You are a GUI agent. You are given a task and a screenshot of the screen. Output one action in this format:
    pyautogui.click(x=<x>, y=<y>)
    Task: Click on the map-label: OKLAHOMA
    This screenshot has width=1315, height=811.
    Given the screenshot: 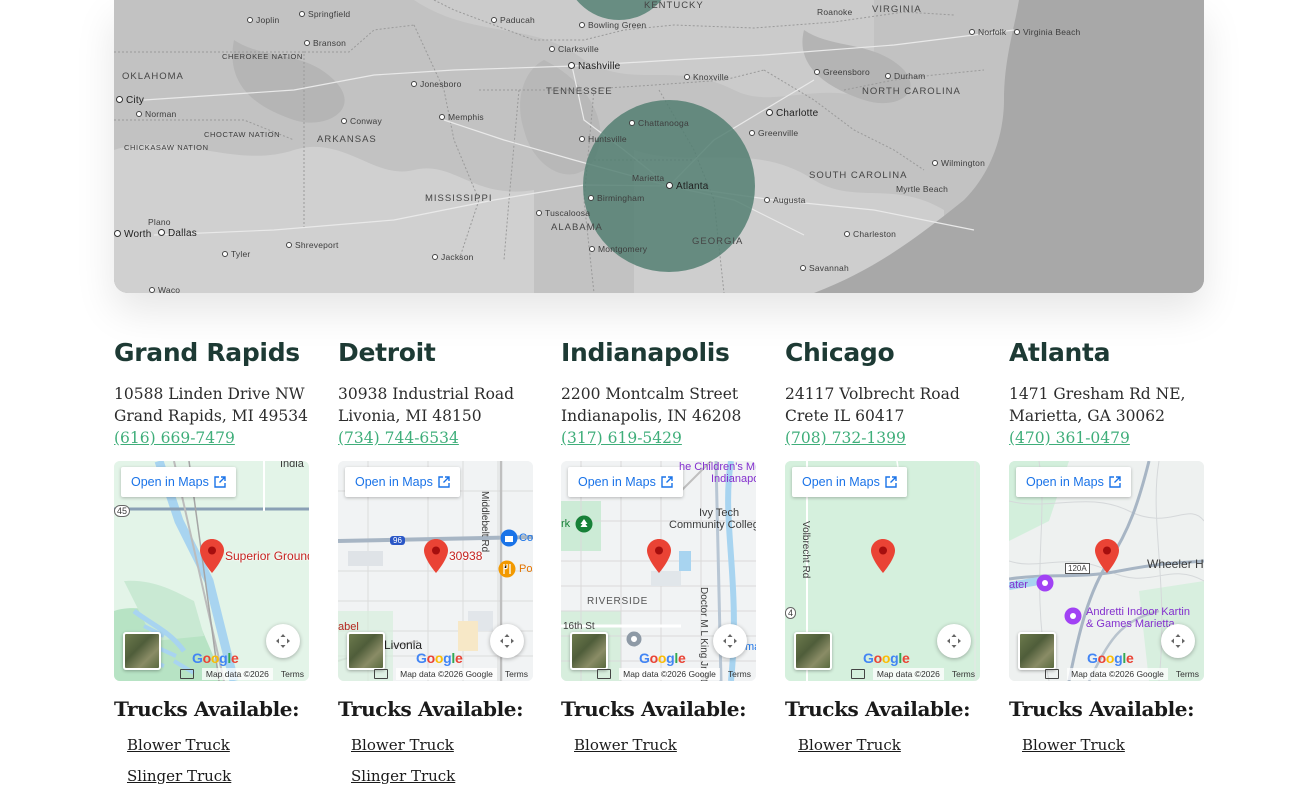 What is the action you would take?
    pyautogui.click(x=153, y=76)
    